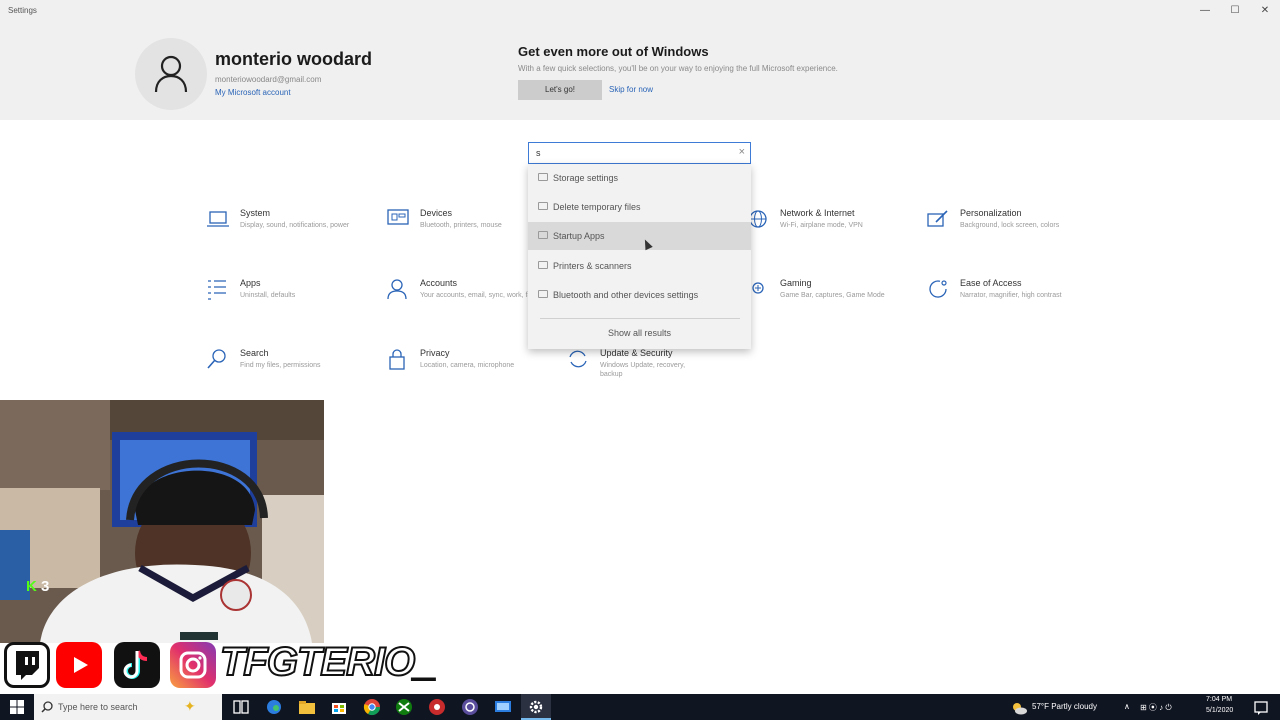 Image resolution: width=1280 pixels, height=720 pixels. What do you see at coordinates (817, 213) in the screenshot?
I see `tile-name: Network & Internet` at bounding box center [817, 213].